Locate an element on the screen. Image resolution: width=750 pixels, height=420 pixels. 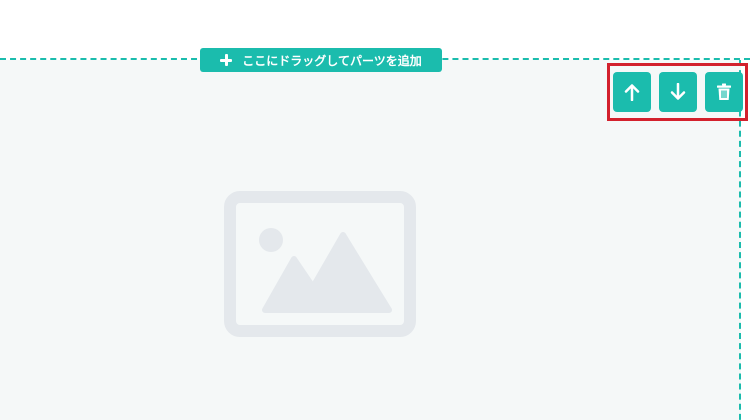
add-part-label: ここにドラッグしてパーツを追加 is located at coordinates (332, 60).